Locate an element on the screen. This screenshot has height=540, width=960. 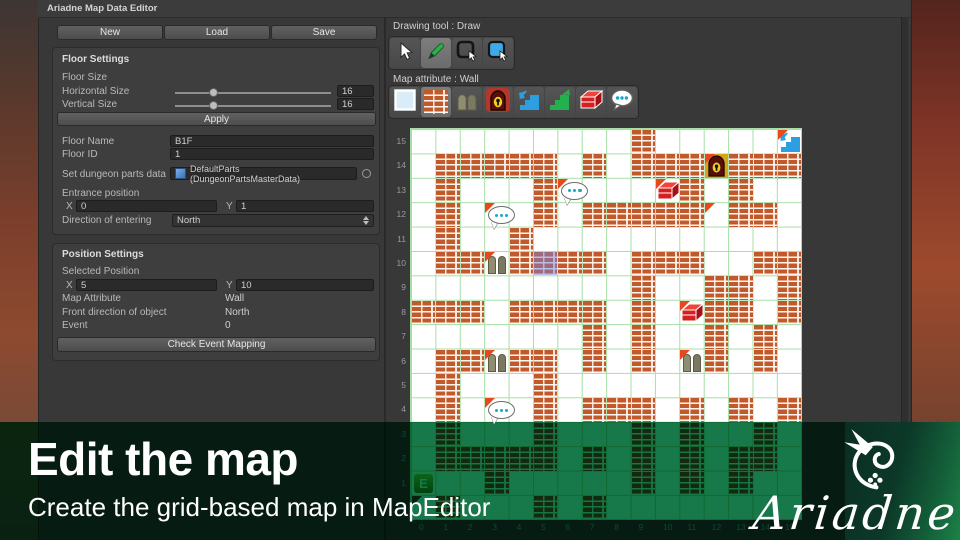
dungeon-parts-object-field: DefaultParts (DungeonPartsMasterData) is located at coordinates (263, 174).